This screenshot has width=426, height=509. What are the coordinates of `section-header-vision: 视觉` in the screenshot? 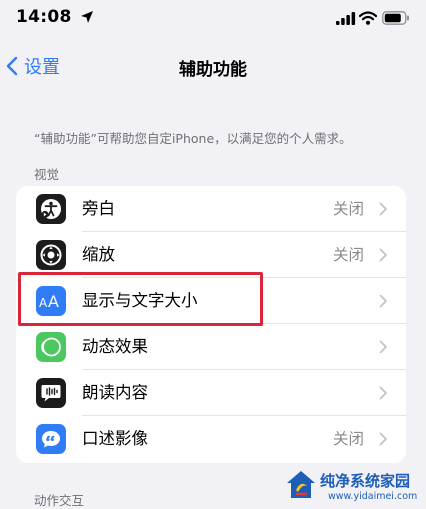 It's located at (47, 174).